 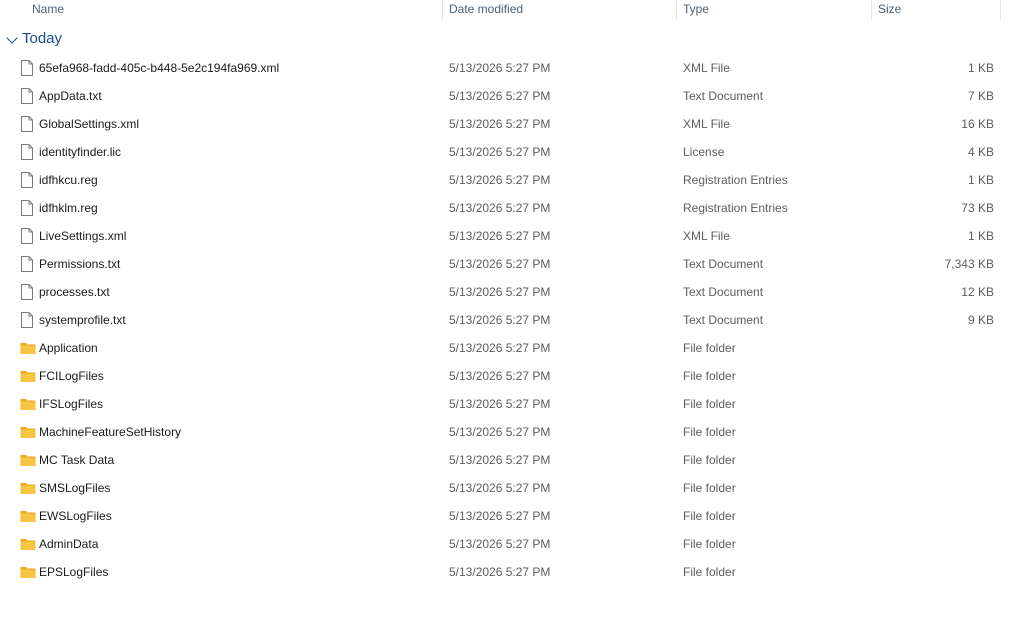 I want to click on column-header-type: Type, so click(x=693, y=10).